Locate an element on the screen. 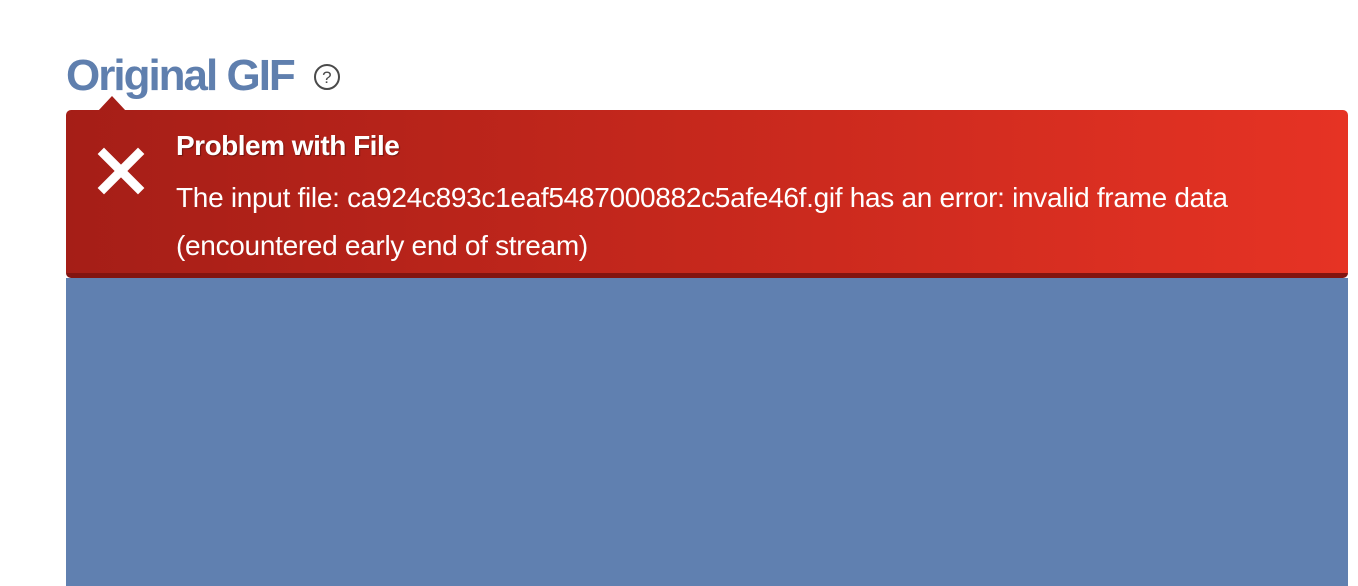 The width and height of the screenshot is (1358, 586). close-x-icon is located at coordinates (121, 171).